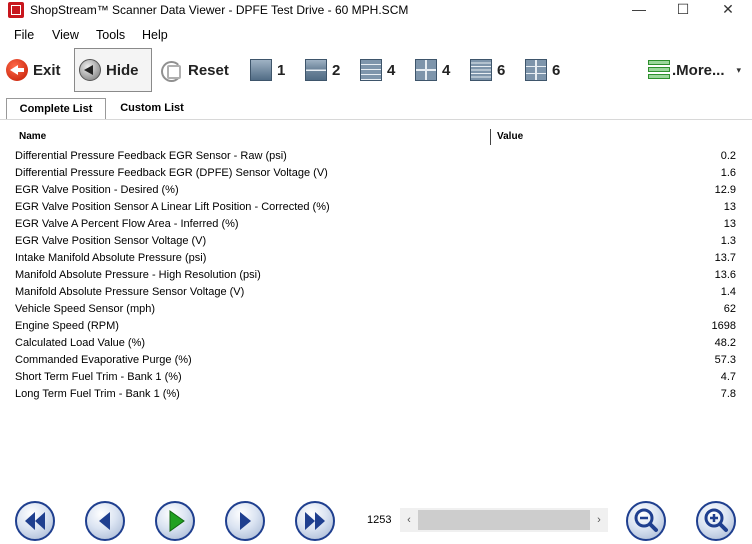 This screenshot has height=544, width=752. I want to click on layout-1-button: 1, so click(267, 70).